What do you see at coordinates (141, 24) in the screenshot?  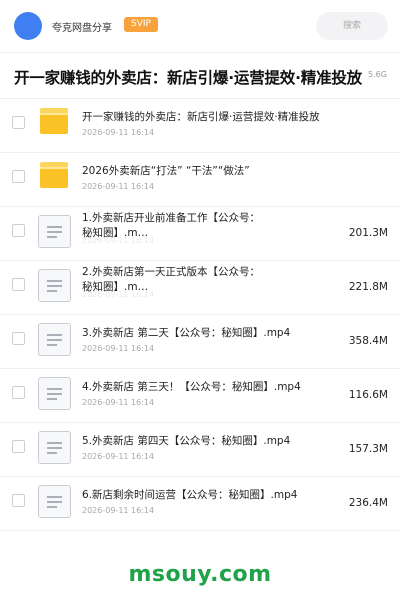 I see `svip-badge: SVIP` at bounding box center [141, 24].